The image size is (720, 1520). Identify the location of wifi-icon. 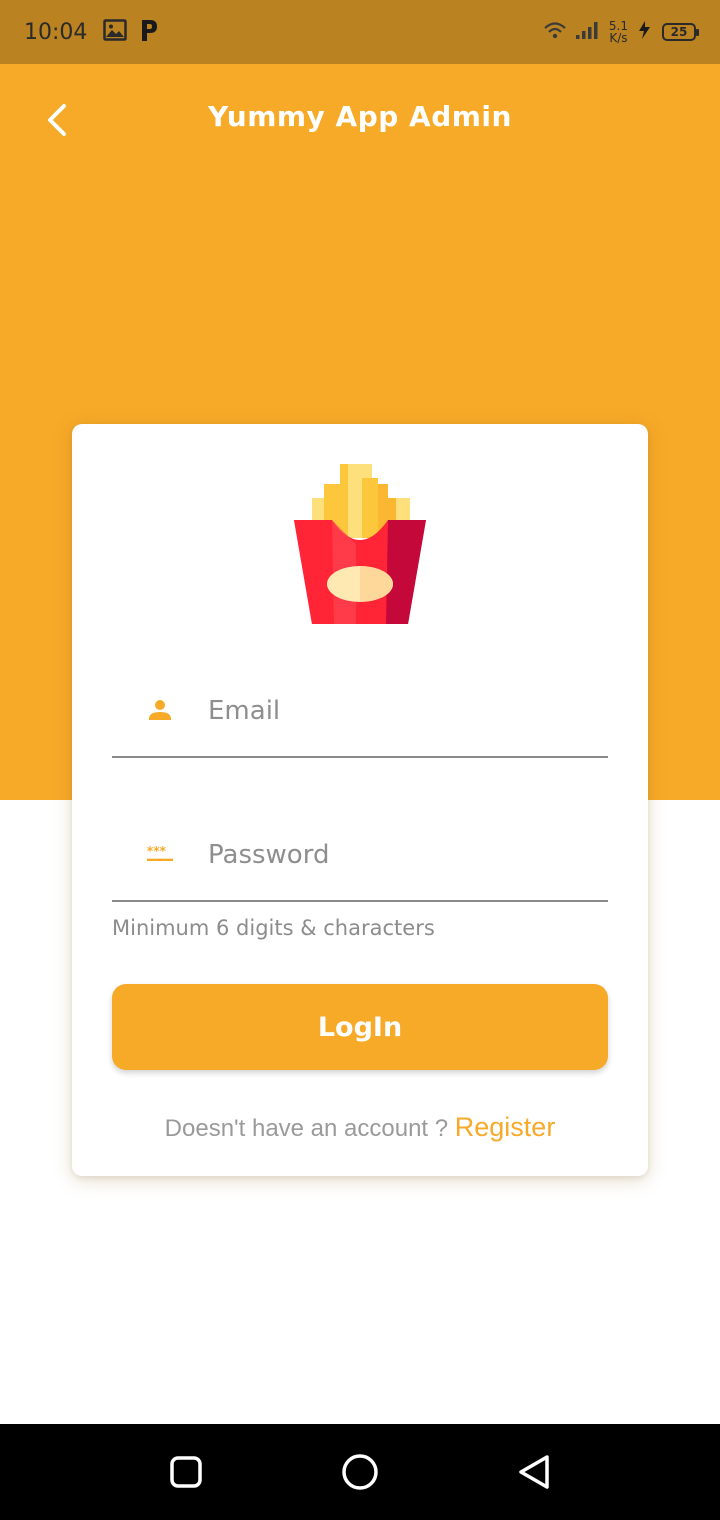
(555, 32).